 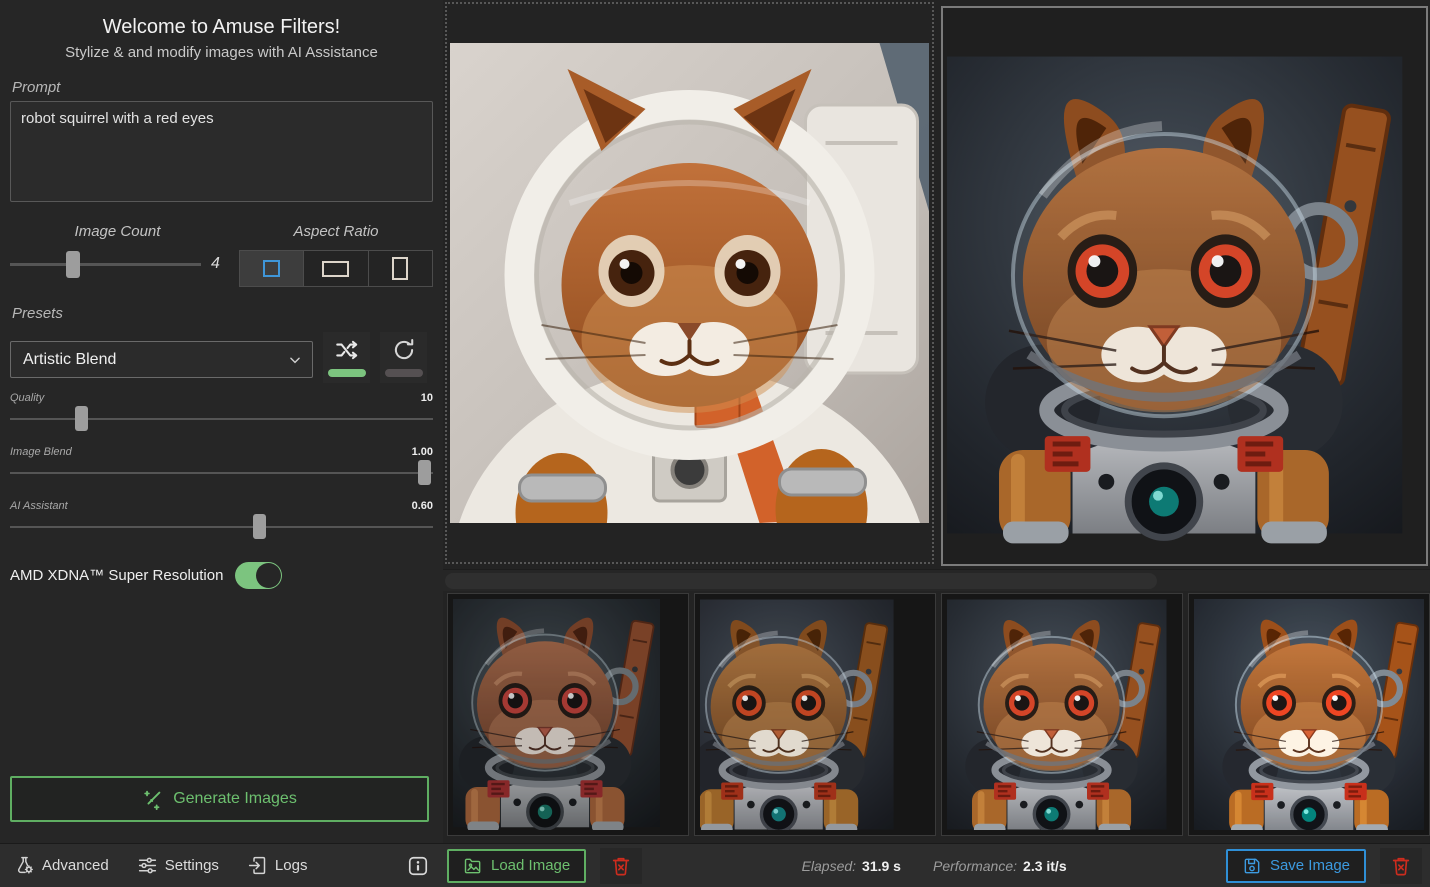 What do you see at coordinates (346, 373) in the screenshot?
I see `shuffle-enabled-indicator` at bounding box center [346, 373].